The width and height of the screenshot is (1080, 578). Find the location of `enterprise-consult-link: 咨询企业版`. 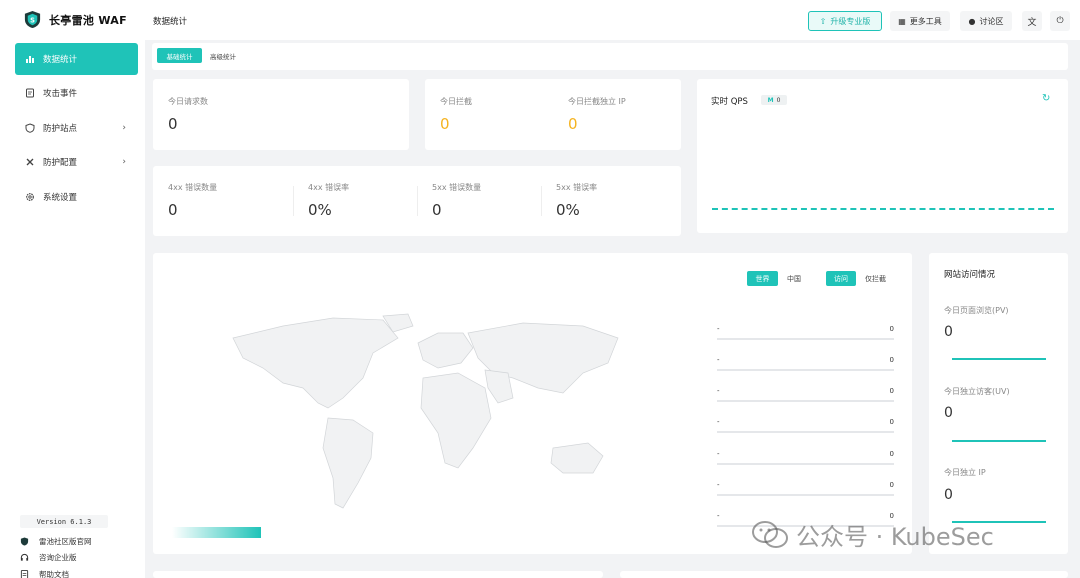

enterprise-consult-link: 咨询企业版 is located at coordinates (56, 558).